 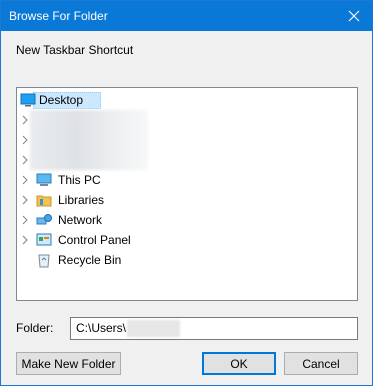 What do you see at coordinates (28, 100) in the screenshot?
I see `desktop-icon` at bounding box center [28, 100].